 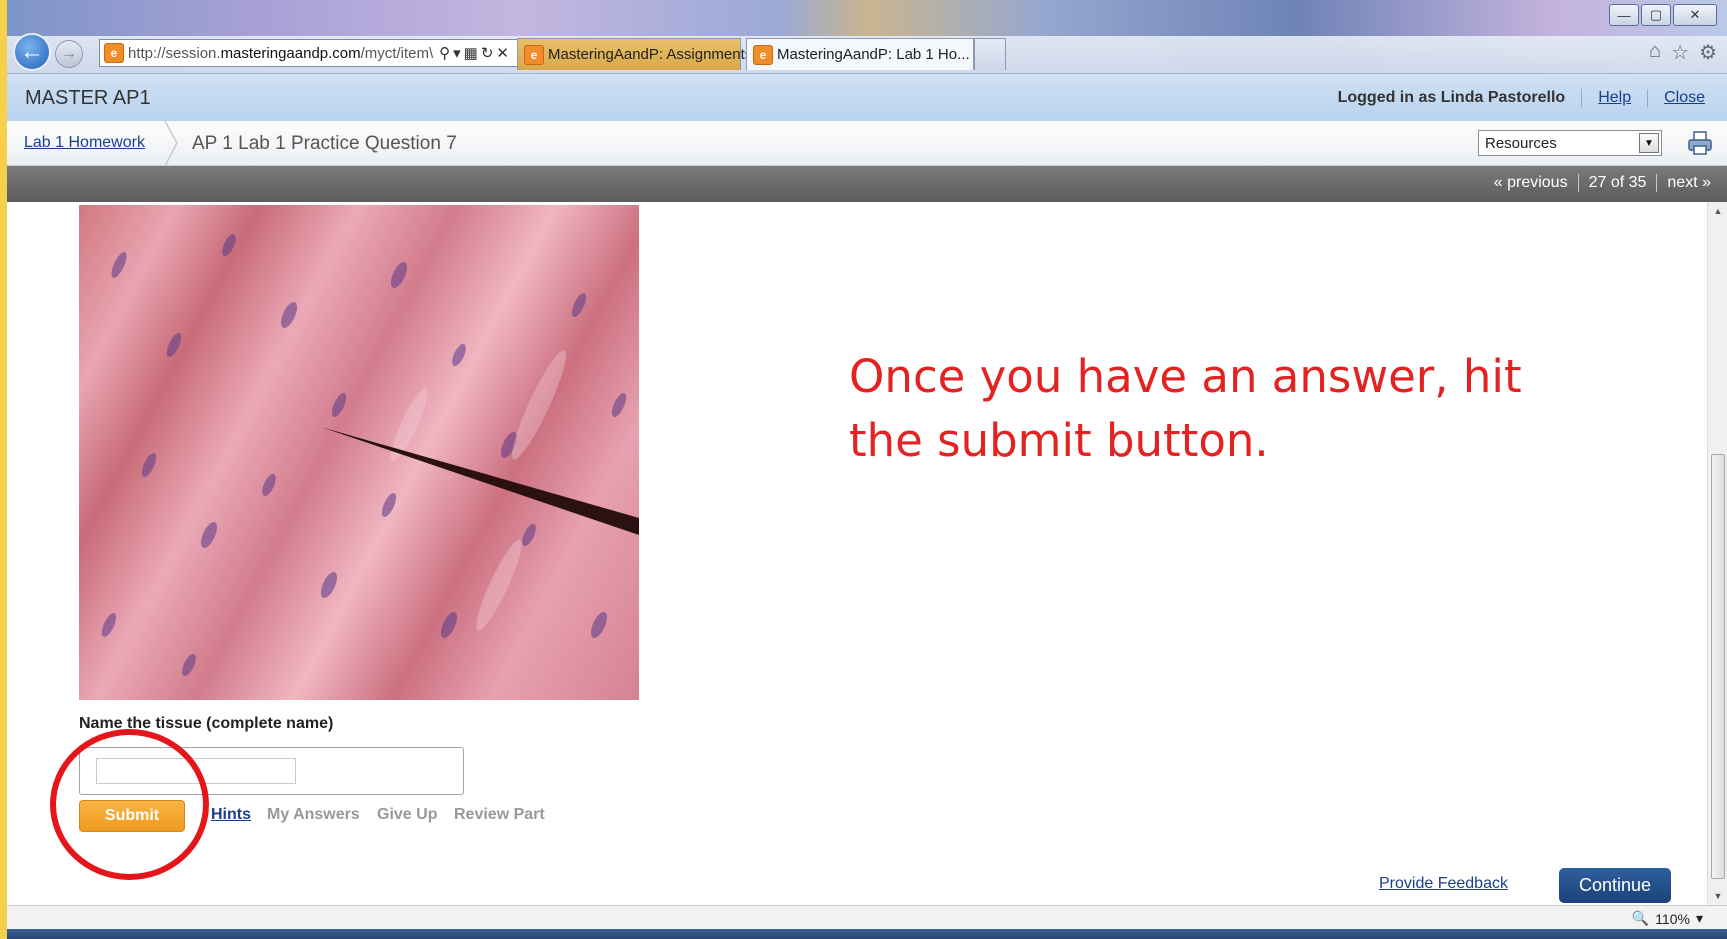 I want to click on minimize-icon: —, so click(x=1624, y=15).